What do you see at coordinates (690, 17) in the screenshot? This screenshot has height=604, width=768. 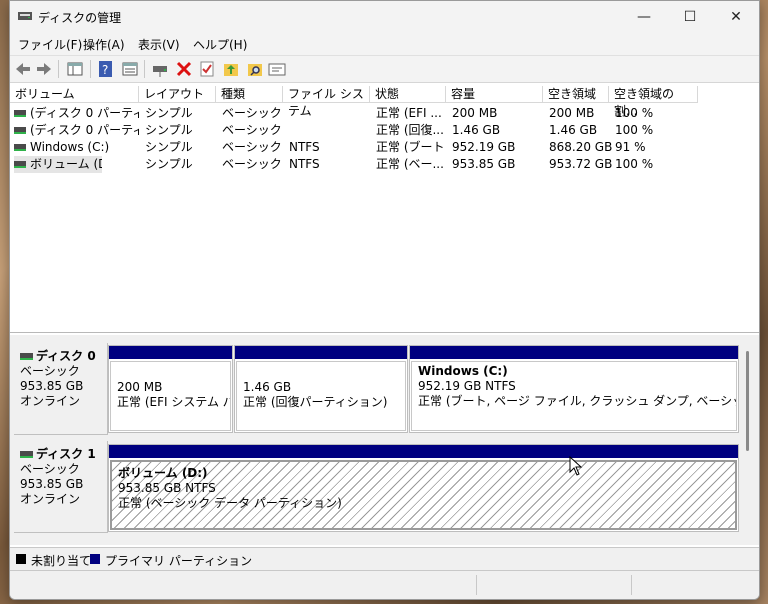 I see `maximize-button: ☐` at bounding box center [690, 17].